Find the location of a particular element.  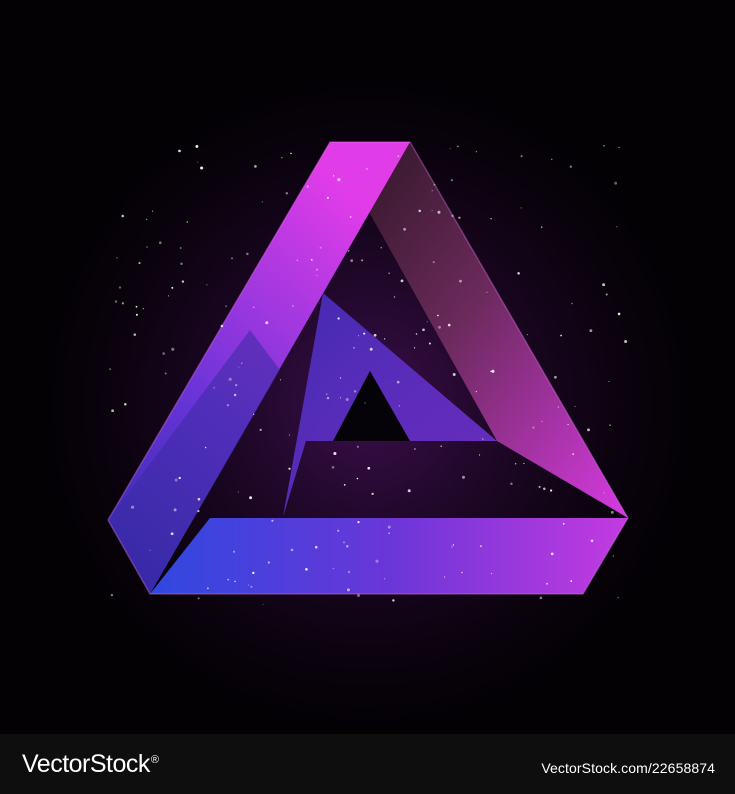

triangle-bottom-beam is located at coordinates (389, 556).